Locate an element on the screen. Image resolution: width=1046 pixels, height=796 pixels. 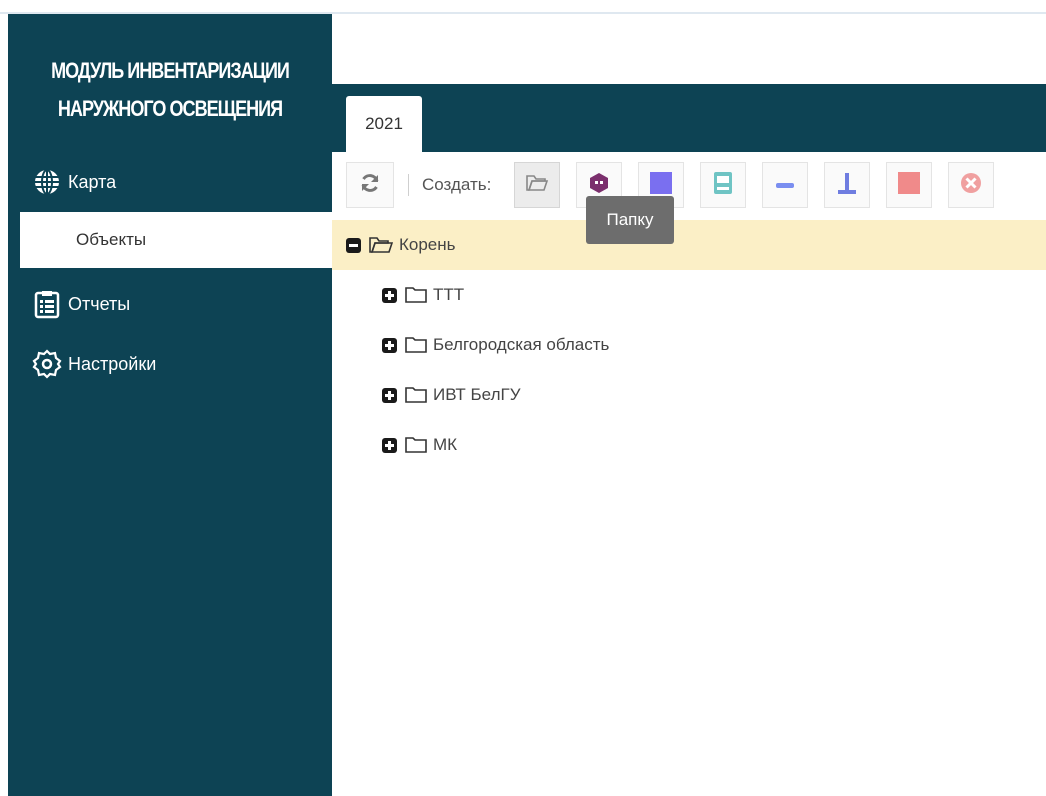
red-square-icon is located at coordinates (909, 185).